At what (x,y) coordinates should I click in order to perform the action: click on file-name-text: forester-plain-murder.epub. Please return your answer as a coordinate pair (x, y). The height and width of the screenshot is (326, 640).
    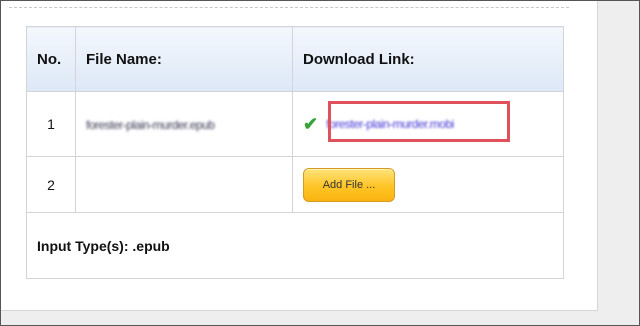
    Looking at the image, I should click on (150, 125).